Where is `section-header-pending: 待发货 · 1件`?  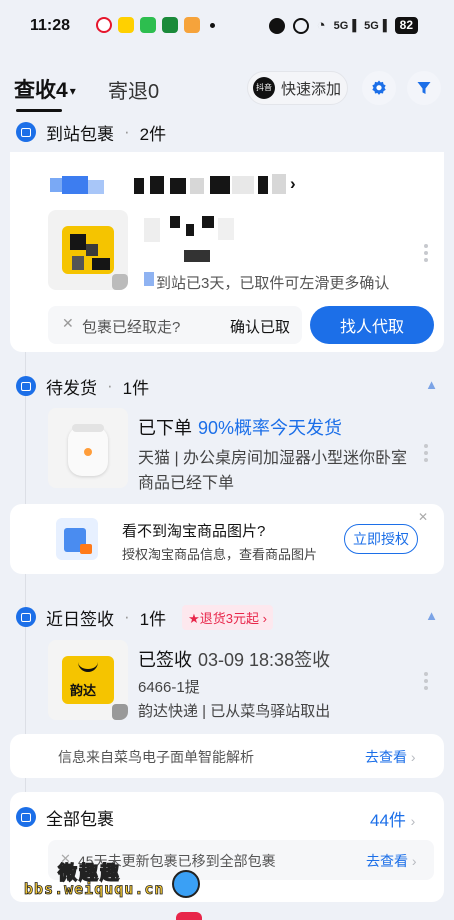 section-header-pending: 待发货 · 1件 is located at coordinates (82, 386).